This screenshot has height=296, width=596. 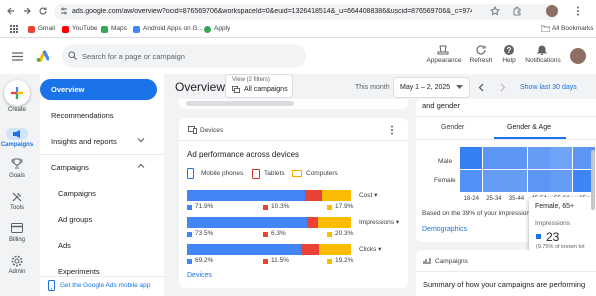 What do you see at coordinates (392, 130) in the screenshot?
I see `more-options-icon` at bounding box center [392, 130].